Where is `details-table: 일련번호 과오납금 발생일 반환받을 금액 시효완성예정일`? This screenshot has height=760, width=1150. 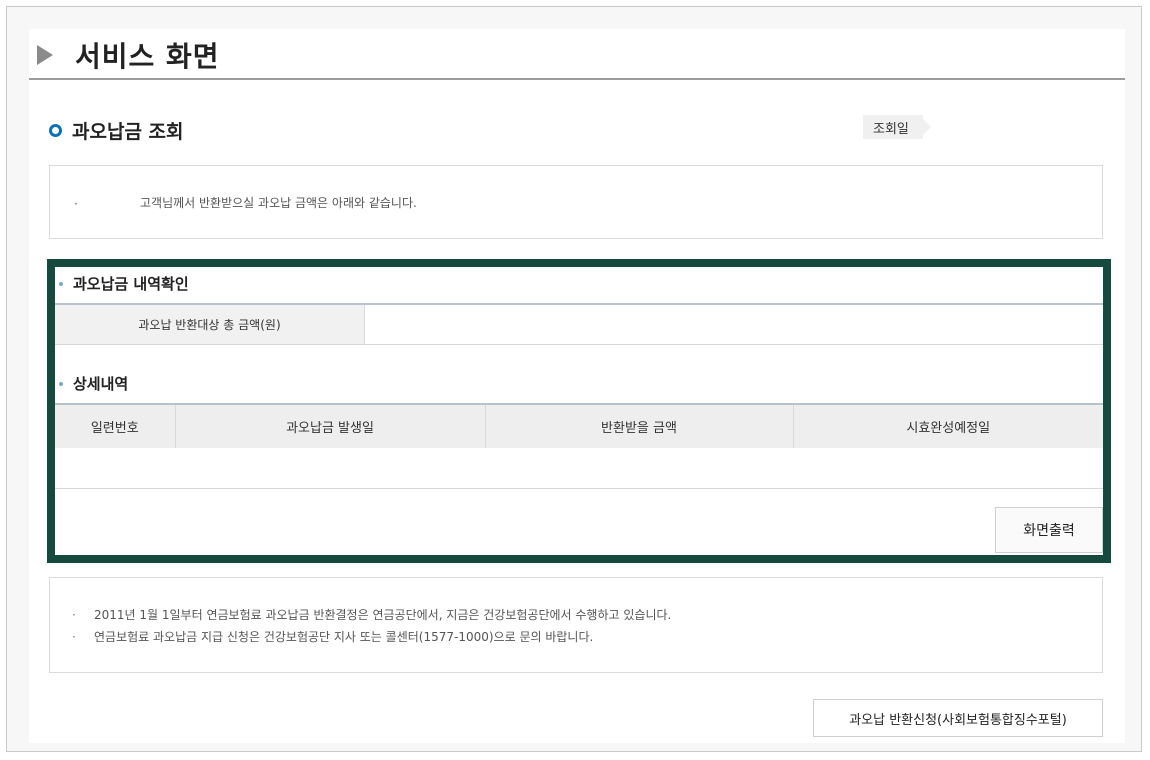
details-table: 일련번호 과오납금 발생일 반환받을 금액 시효완성예정일 is located at coordinates (579, 446).